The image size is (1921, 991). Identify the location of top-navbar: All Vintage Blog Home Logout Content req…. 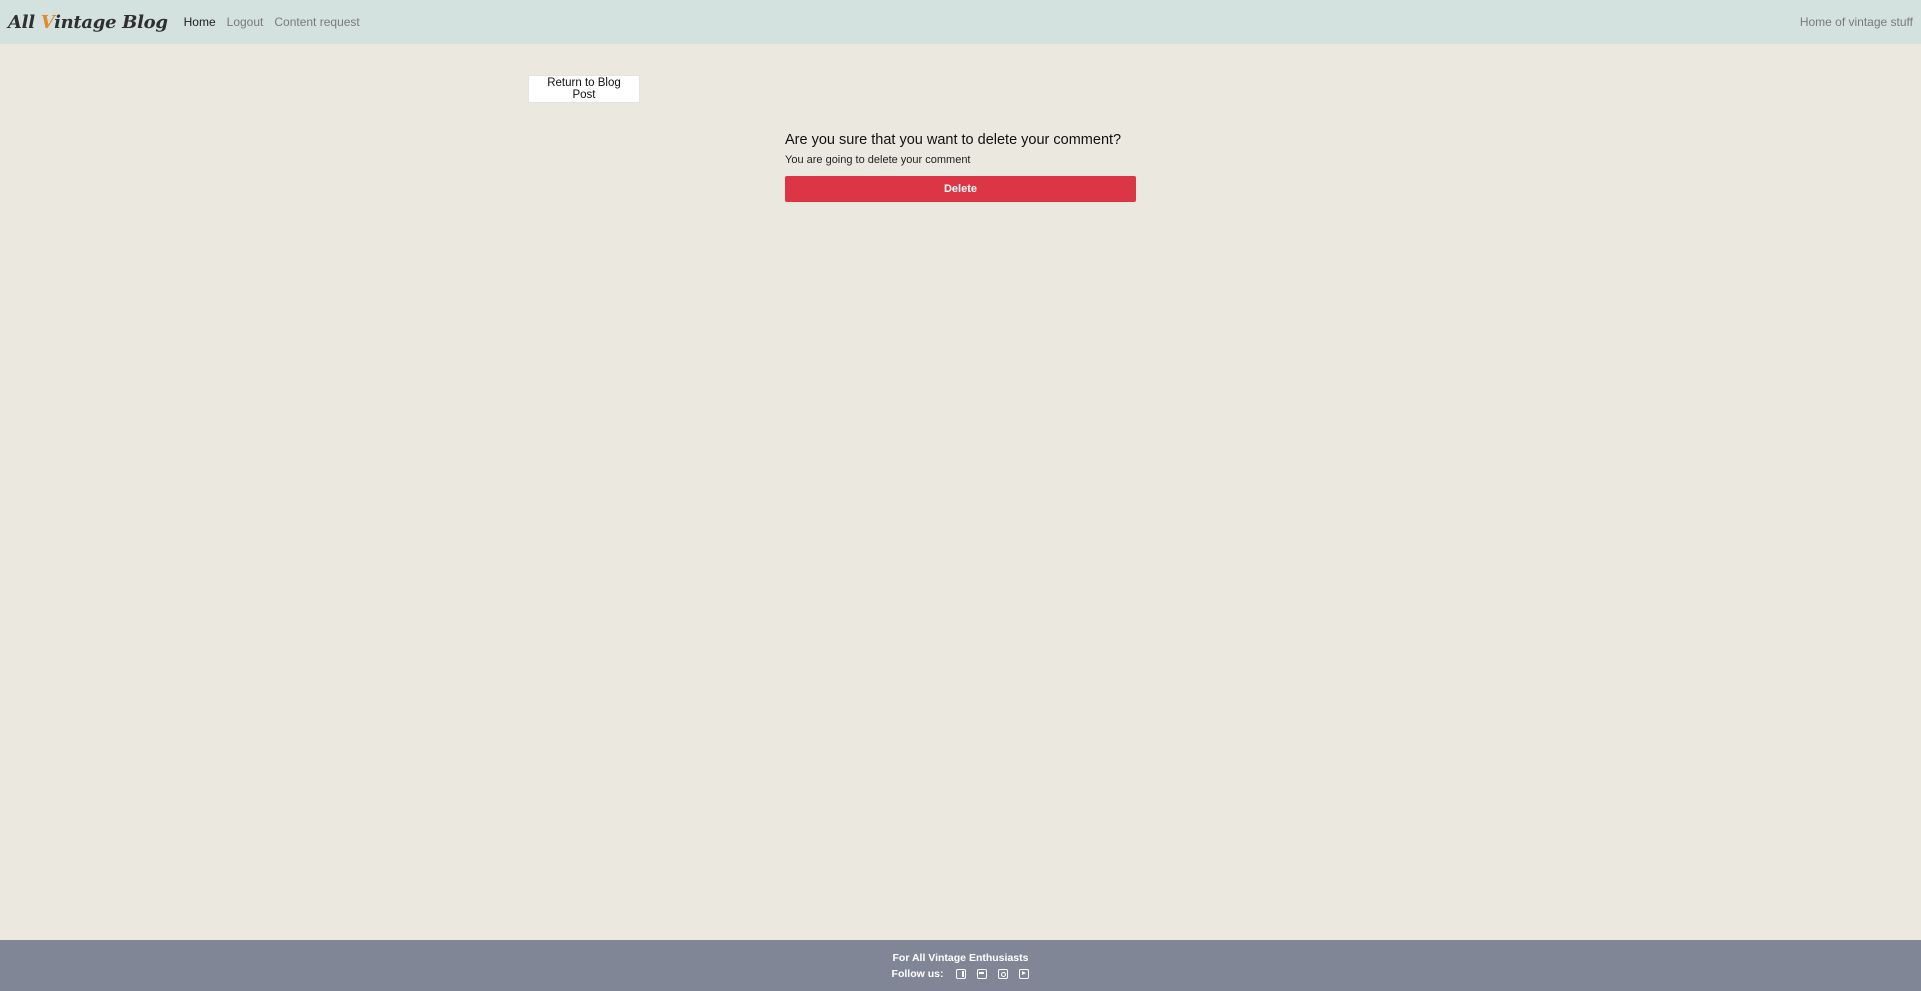
(960, 22).